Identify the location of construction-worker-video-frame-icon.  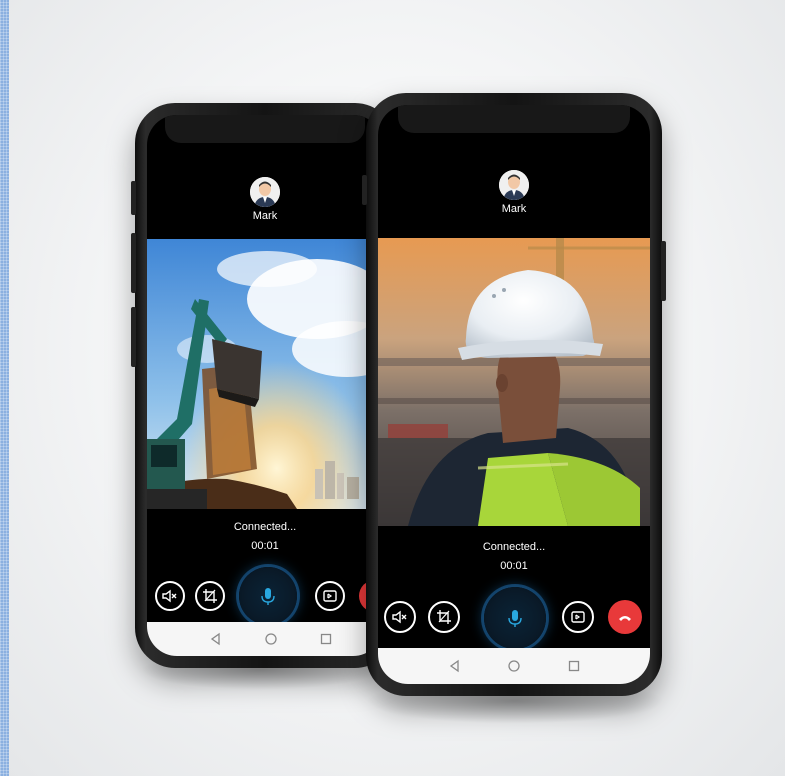
(514, 382).